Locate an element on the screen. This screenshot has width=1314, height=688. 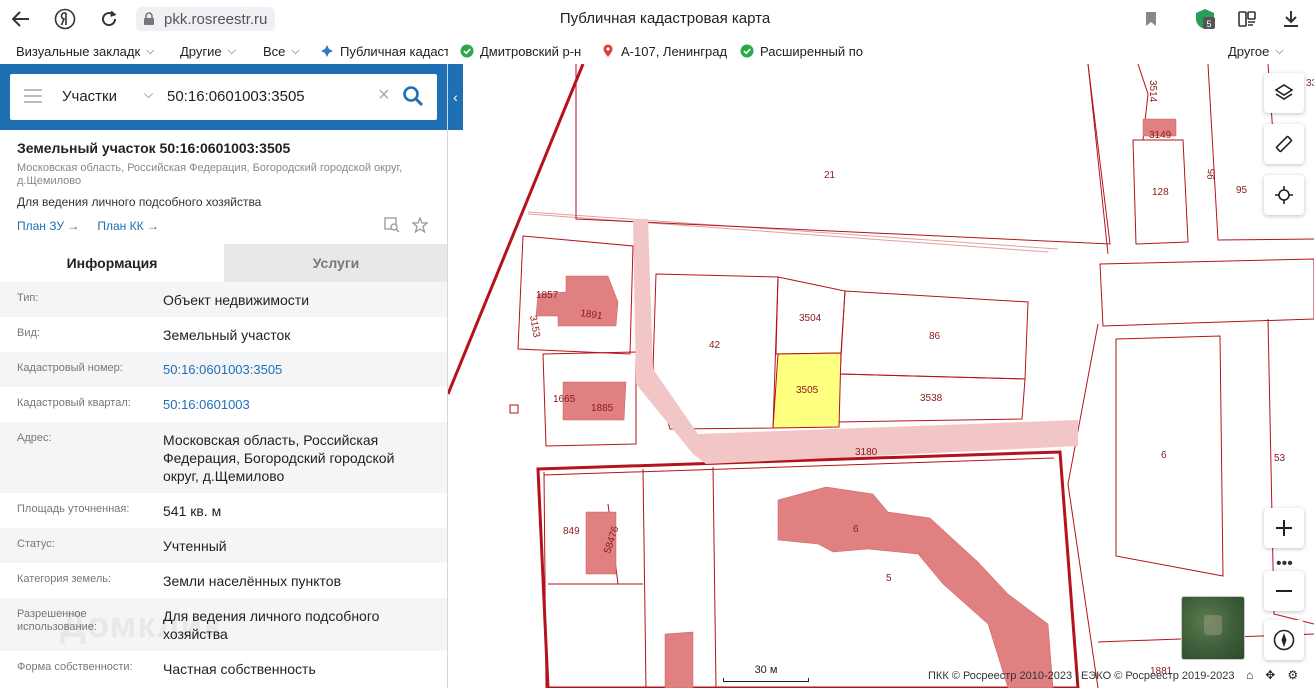
svg-text: 3149 is located at coordinates (1160, 135).